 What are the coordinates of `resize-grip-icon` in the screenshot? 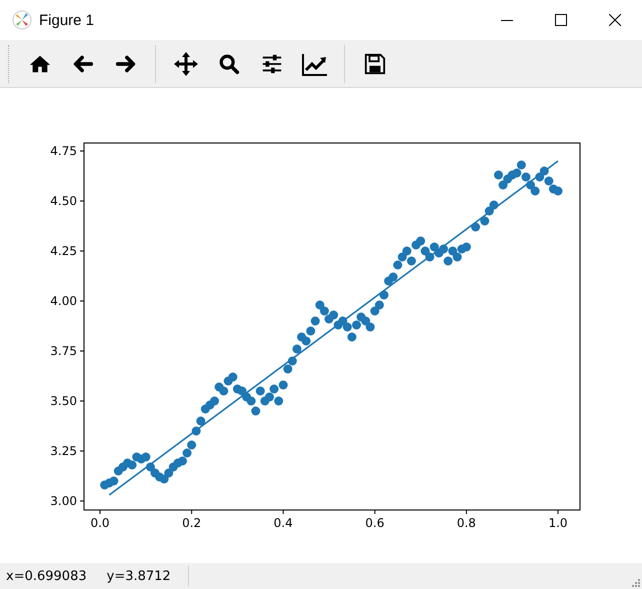 It's located at (636, 583).